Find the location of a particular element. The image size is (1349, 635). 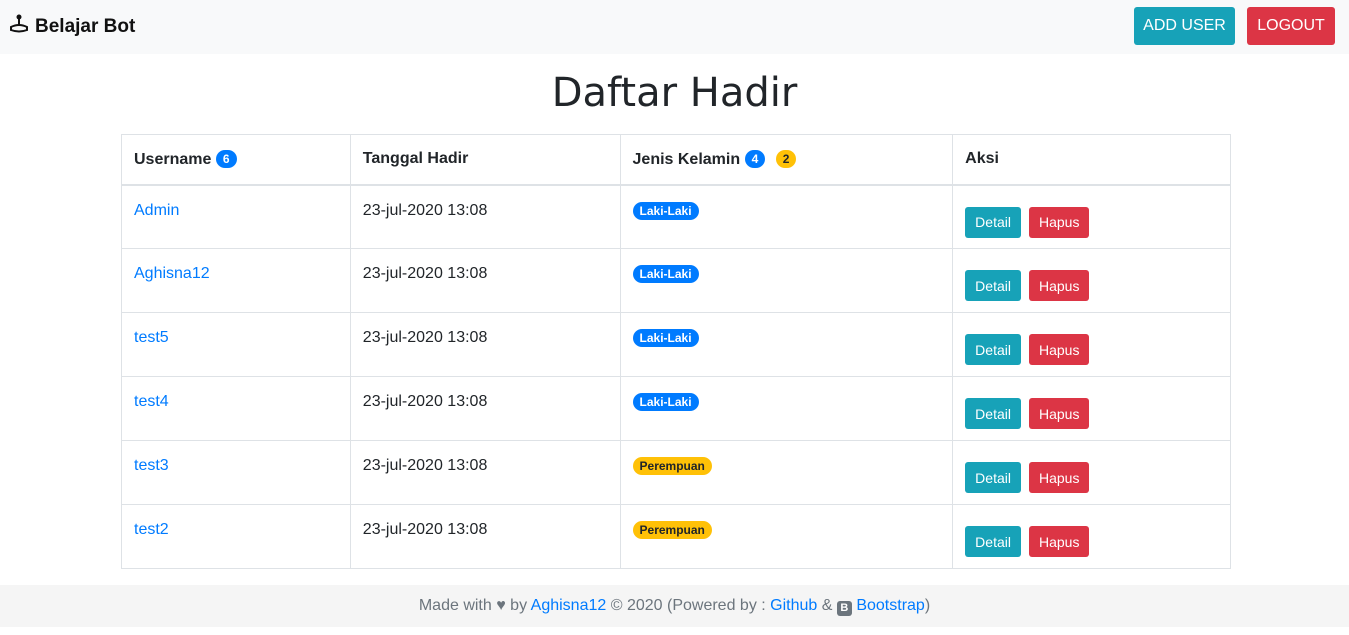

cell-username: test5 is located at coordinates (236, 344).